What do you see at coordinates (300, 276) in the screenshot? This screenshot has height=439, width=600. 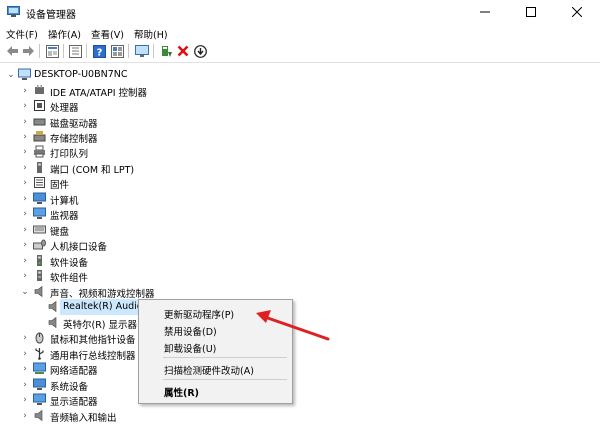 I see `tree-item-software-components: › 软件组件` at bounding box center [300, 276].